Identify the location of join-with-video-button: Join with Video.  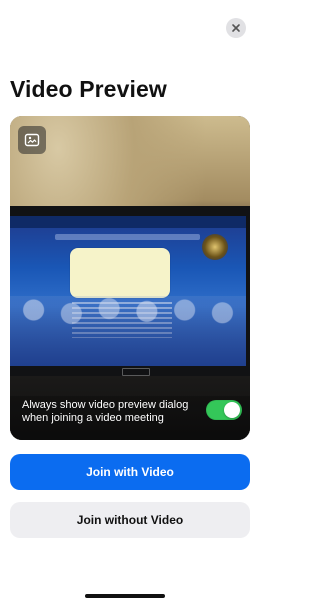
(130, 472).